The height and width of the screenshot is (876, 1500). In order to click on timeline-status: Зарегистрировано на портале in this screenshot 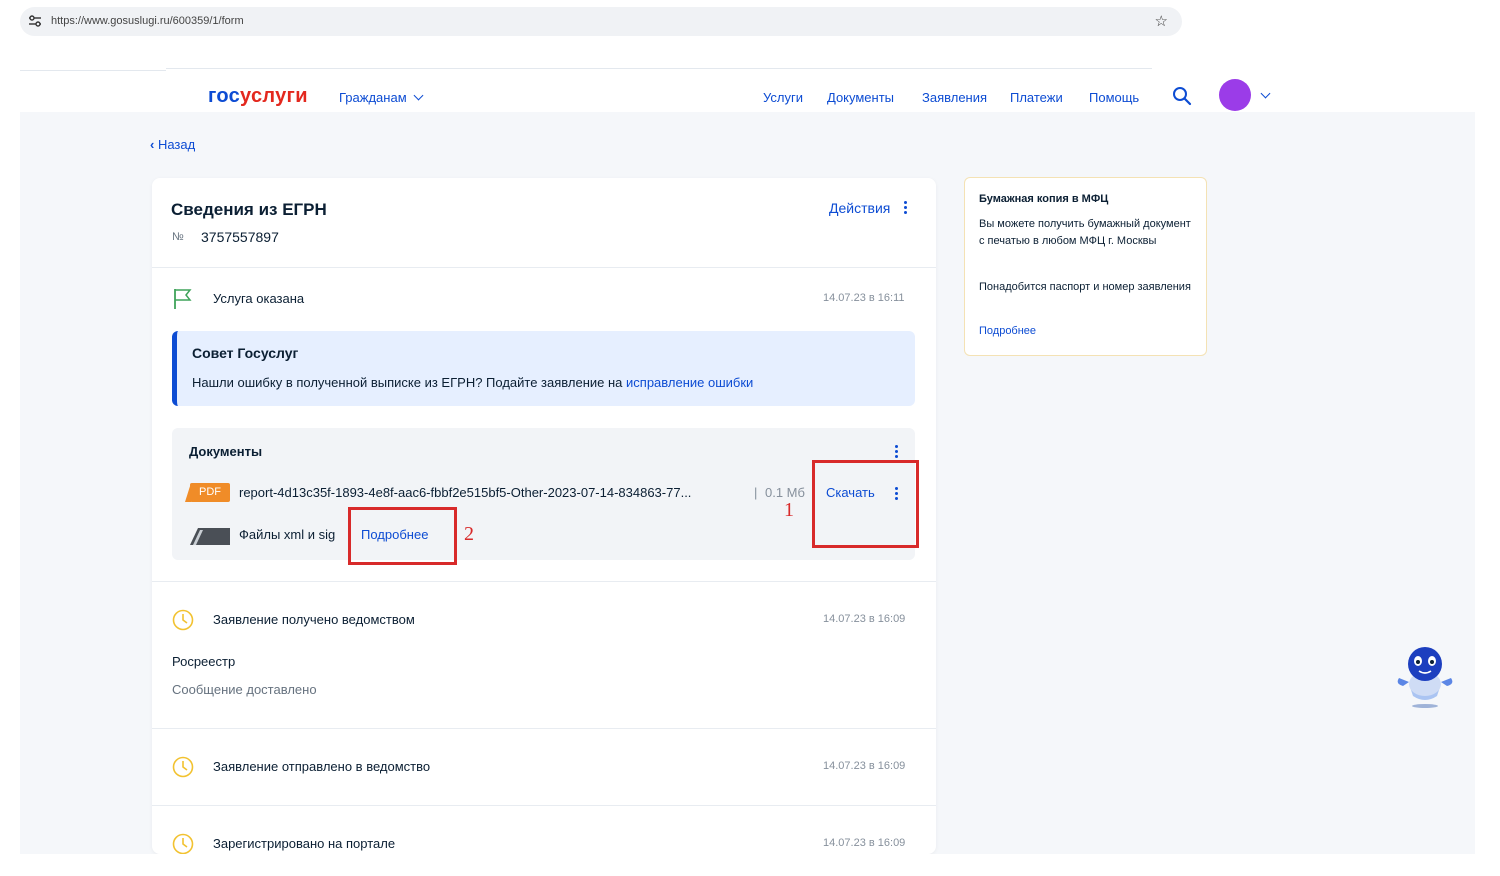, I will do `click(304, 843)`.